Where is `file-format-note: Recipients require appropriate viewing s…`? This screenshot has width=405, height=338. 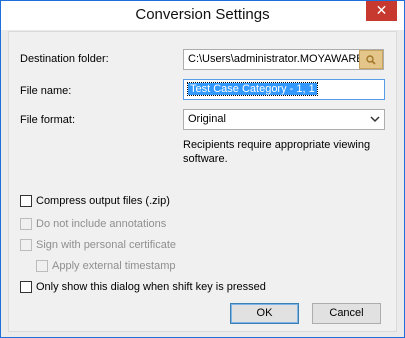
file-format-note: Recipients require appropriate viewing s… is located at coordinates (277, 152).